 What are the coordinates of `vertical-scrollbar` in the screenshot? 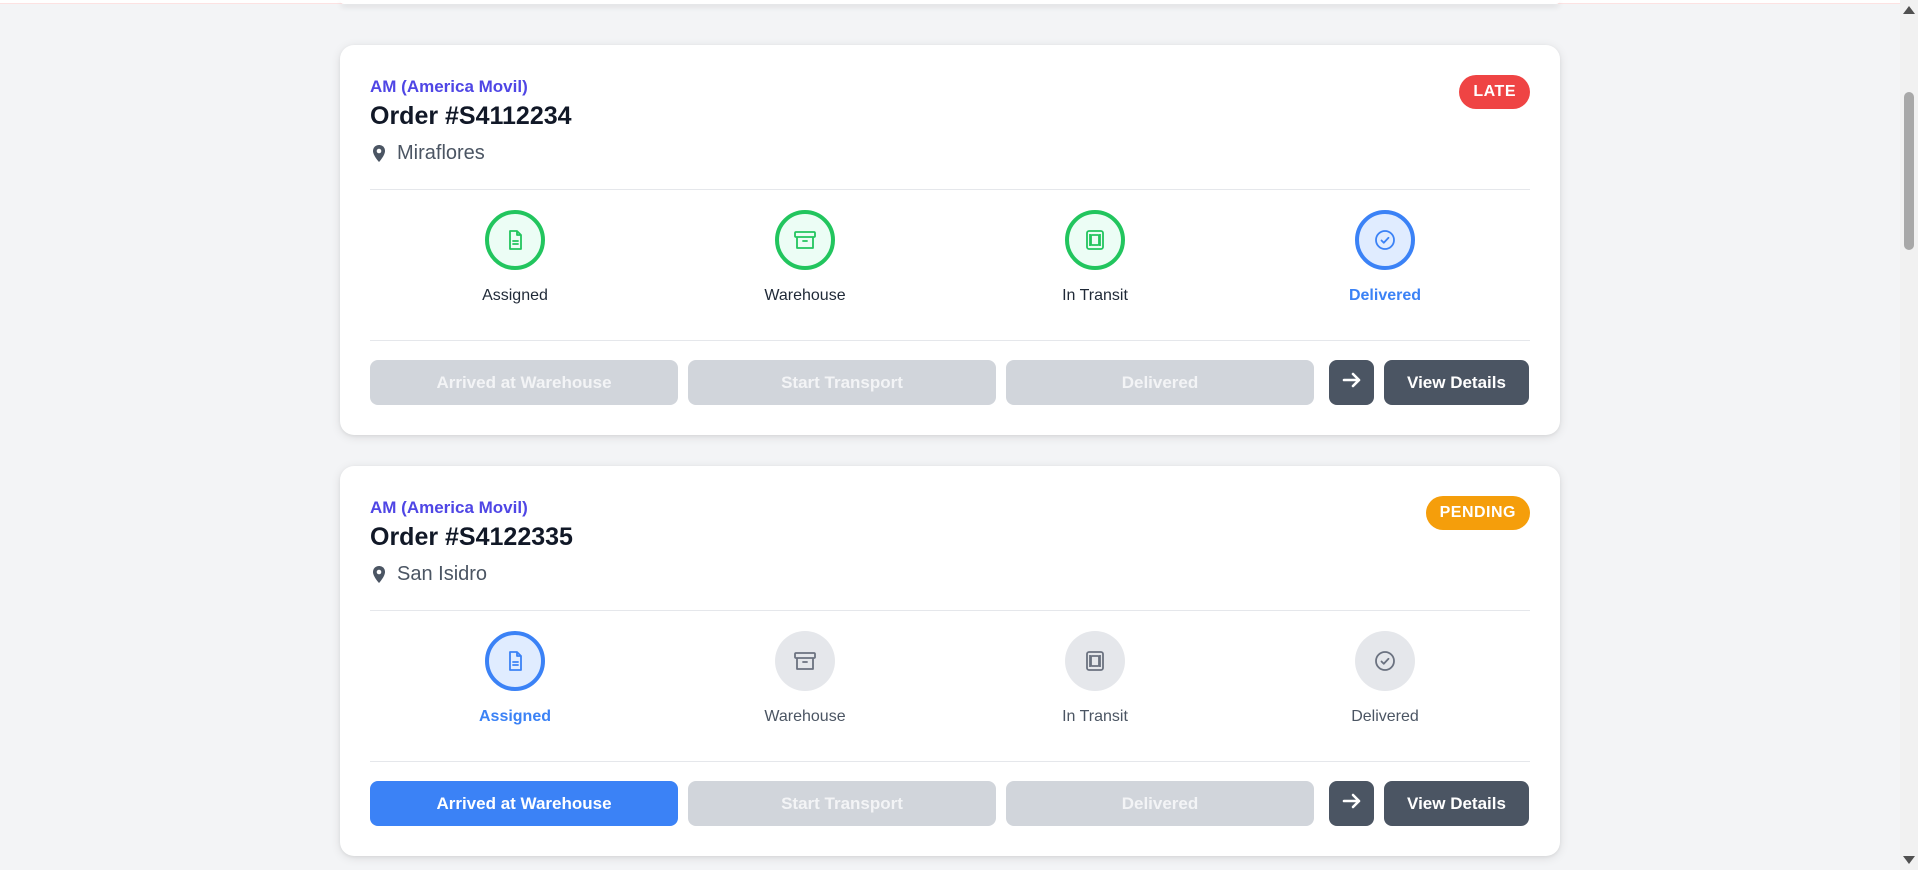 It's located at (1909, 435).